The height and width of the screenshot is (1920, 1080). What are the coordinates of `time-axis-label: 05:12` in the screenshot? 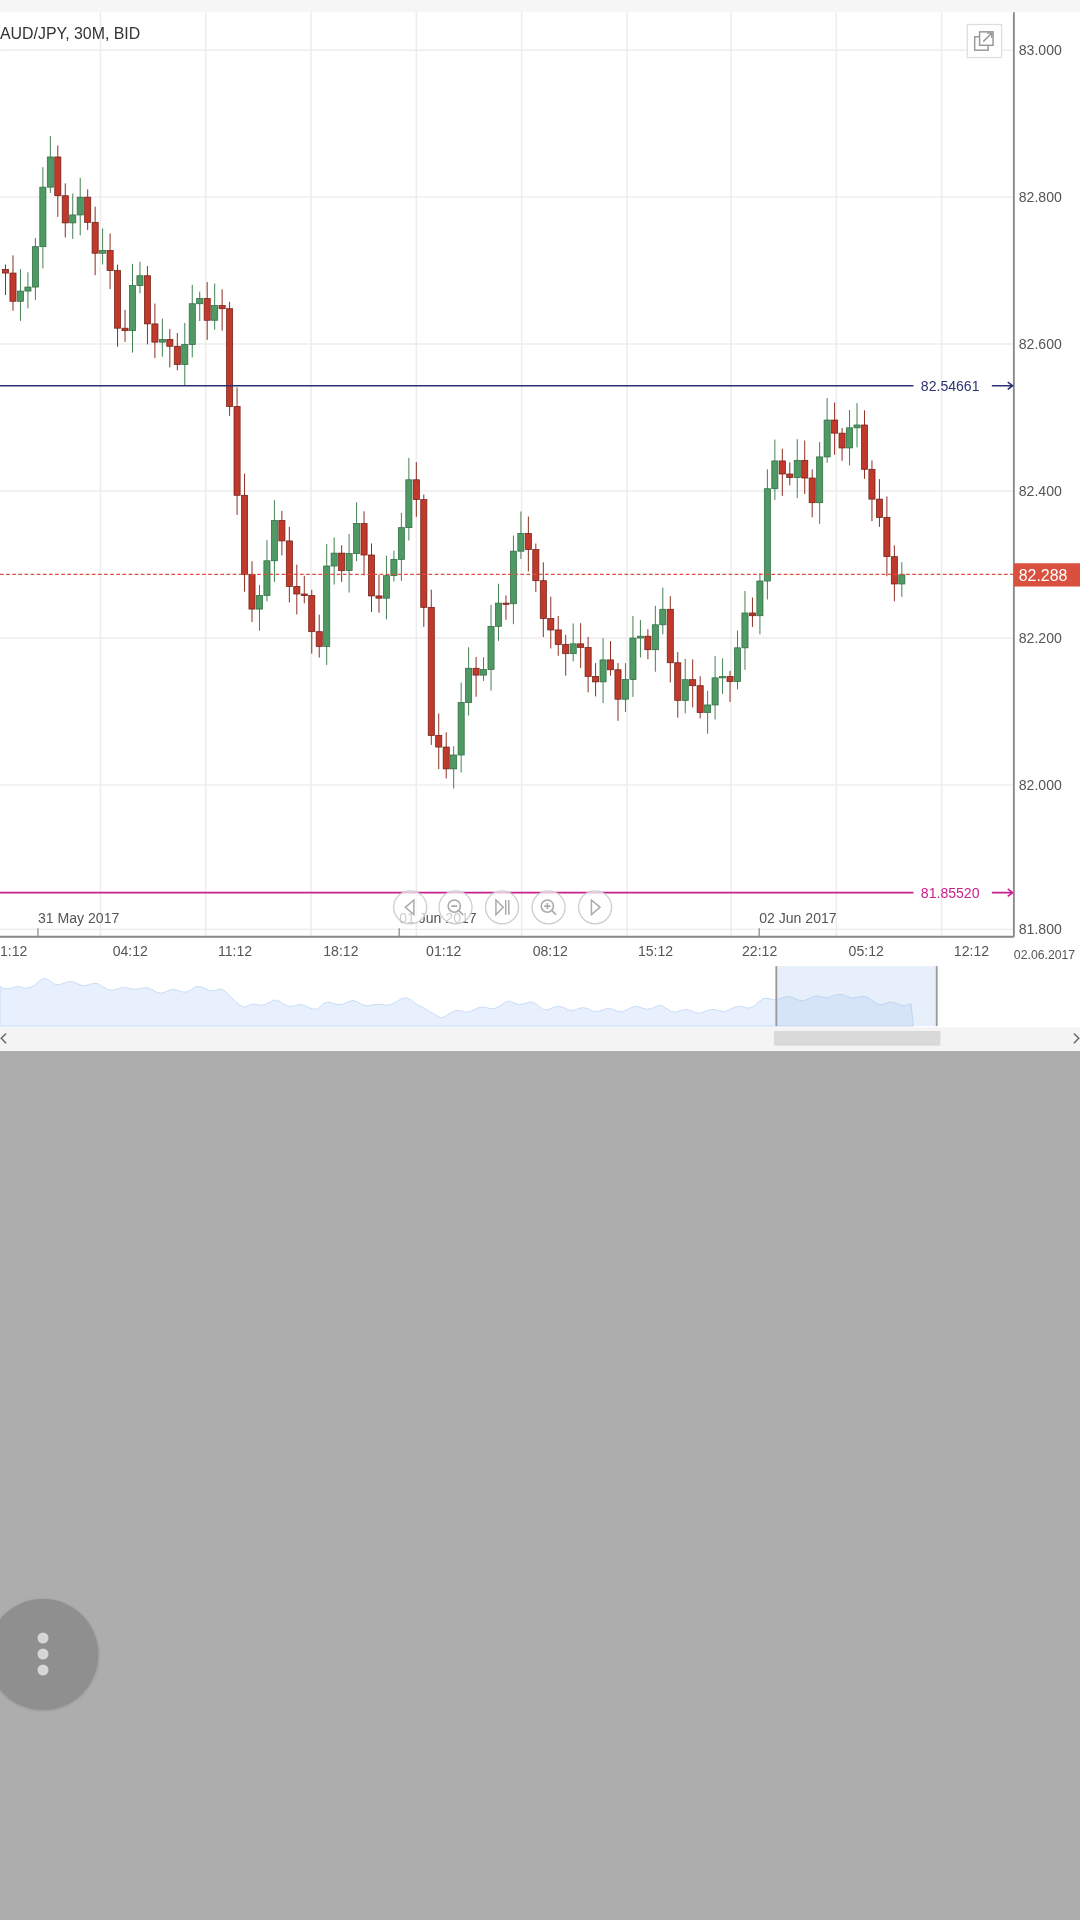 It's located at (866, 951).